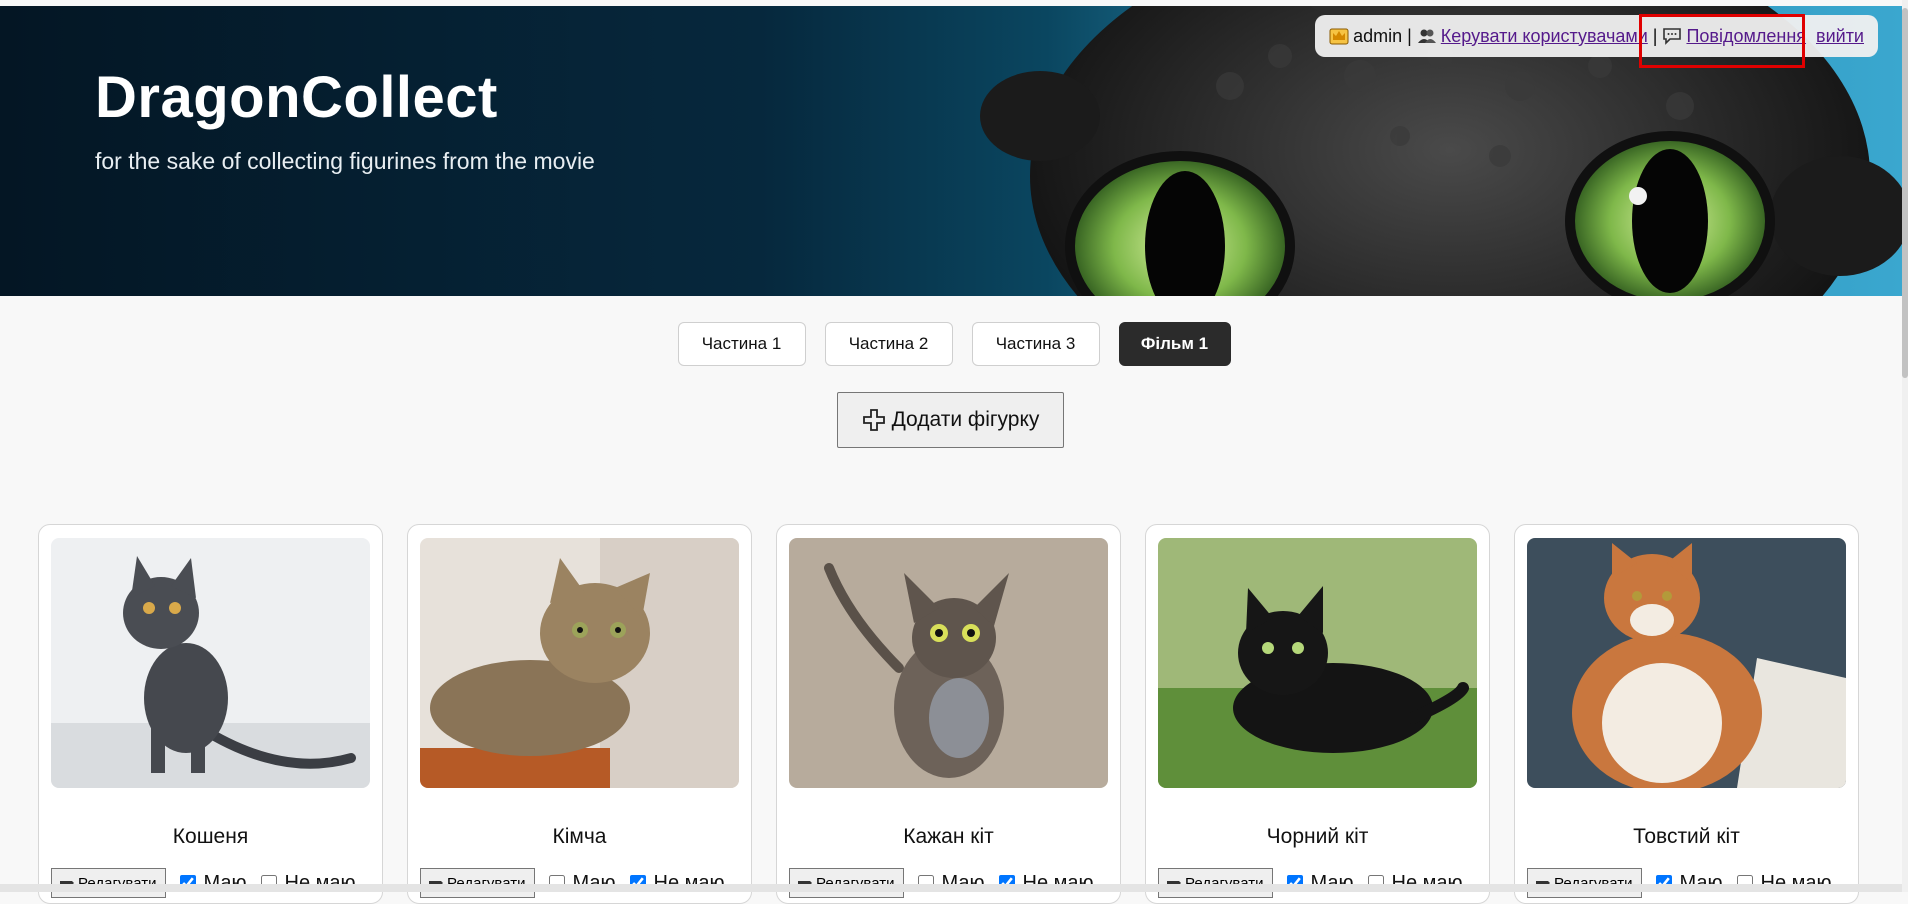  I want to click on figure-name: Чорний кіт, so click(1317, 836).